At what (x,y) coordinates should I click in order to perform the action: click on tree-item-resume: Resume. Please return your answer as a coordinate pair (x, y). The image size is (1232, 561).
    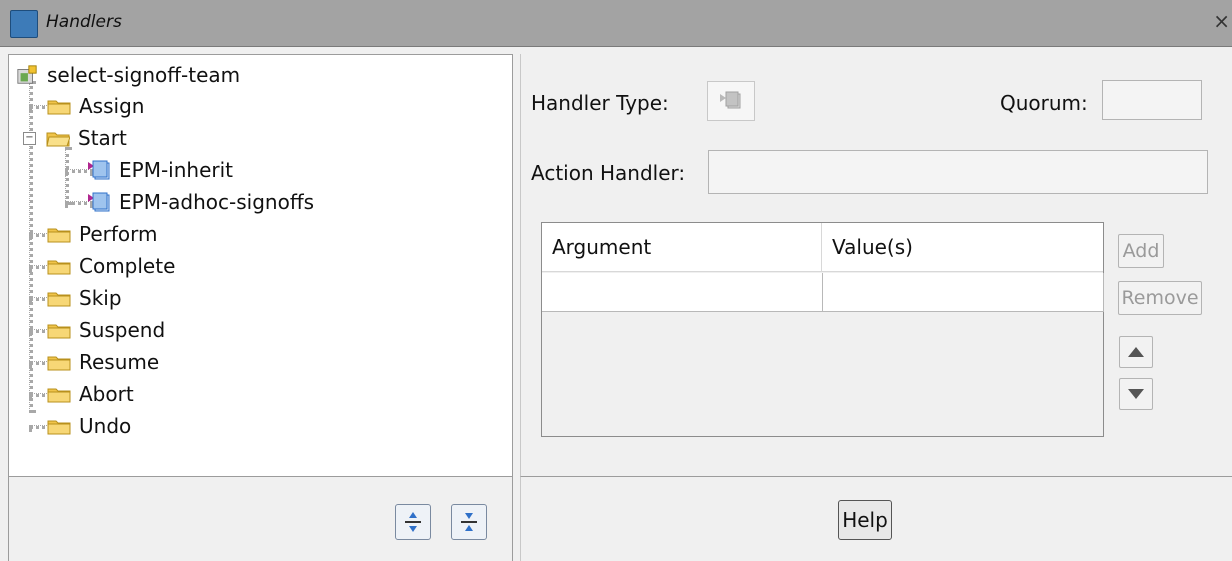
    Looking at the image, I should click on (103, 362).